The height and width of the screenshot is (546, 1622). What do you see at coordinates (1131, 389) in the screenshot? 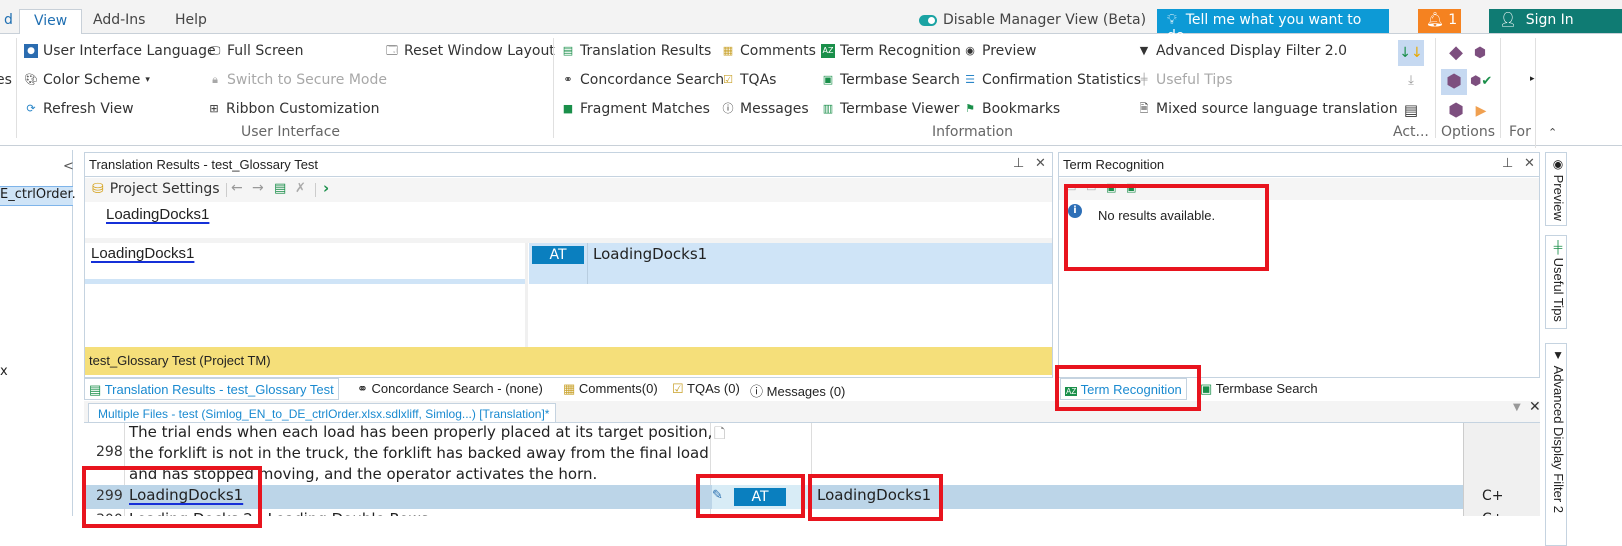
I see `label: Term Recognition` at bounding box center [1131, 389].